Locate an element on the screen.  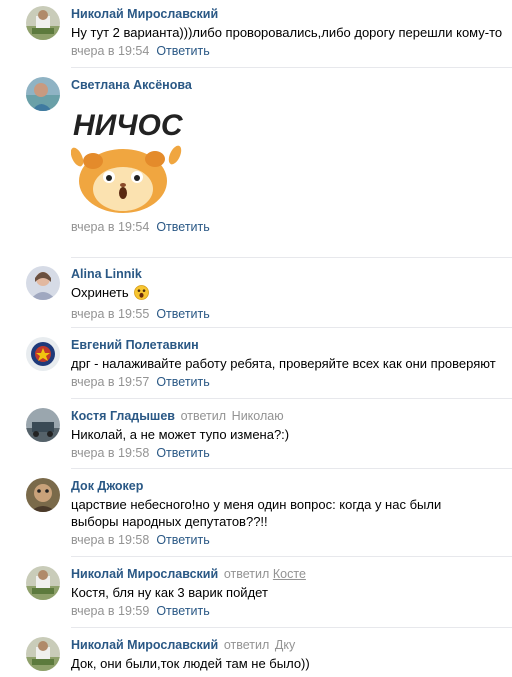
reply-target-link: Николаю is located at coordinates (258, 416).